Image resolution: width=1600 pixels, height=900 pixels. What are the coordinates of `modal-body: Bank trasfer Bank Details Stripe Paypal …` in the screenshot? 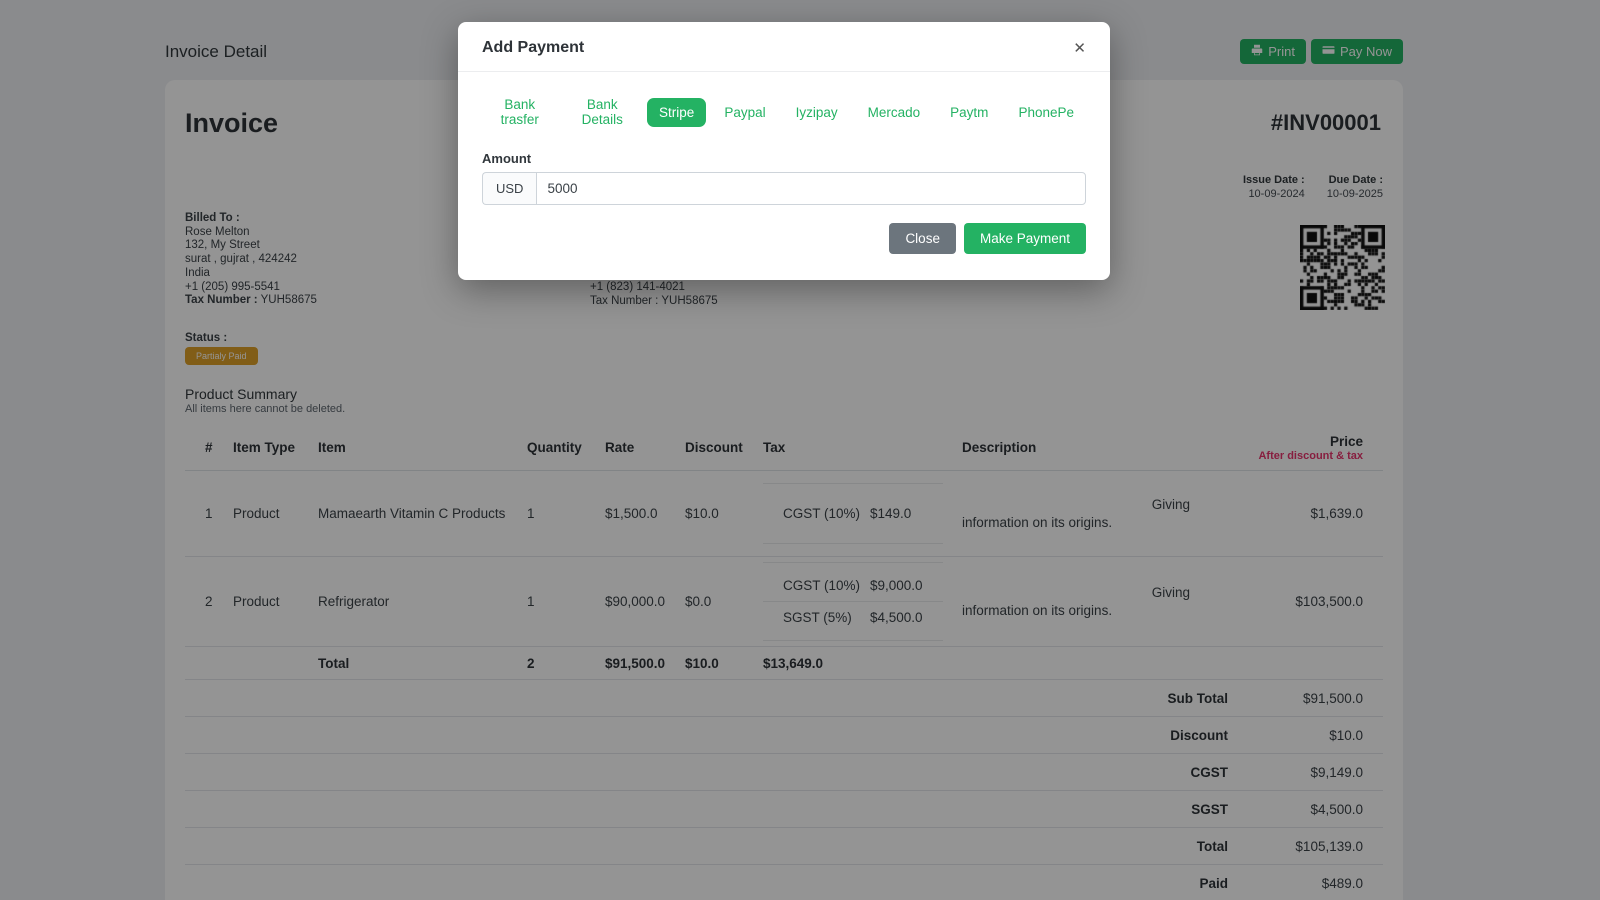 It's located at (784, 138).